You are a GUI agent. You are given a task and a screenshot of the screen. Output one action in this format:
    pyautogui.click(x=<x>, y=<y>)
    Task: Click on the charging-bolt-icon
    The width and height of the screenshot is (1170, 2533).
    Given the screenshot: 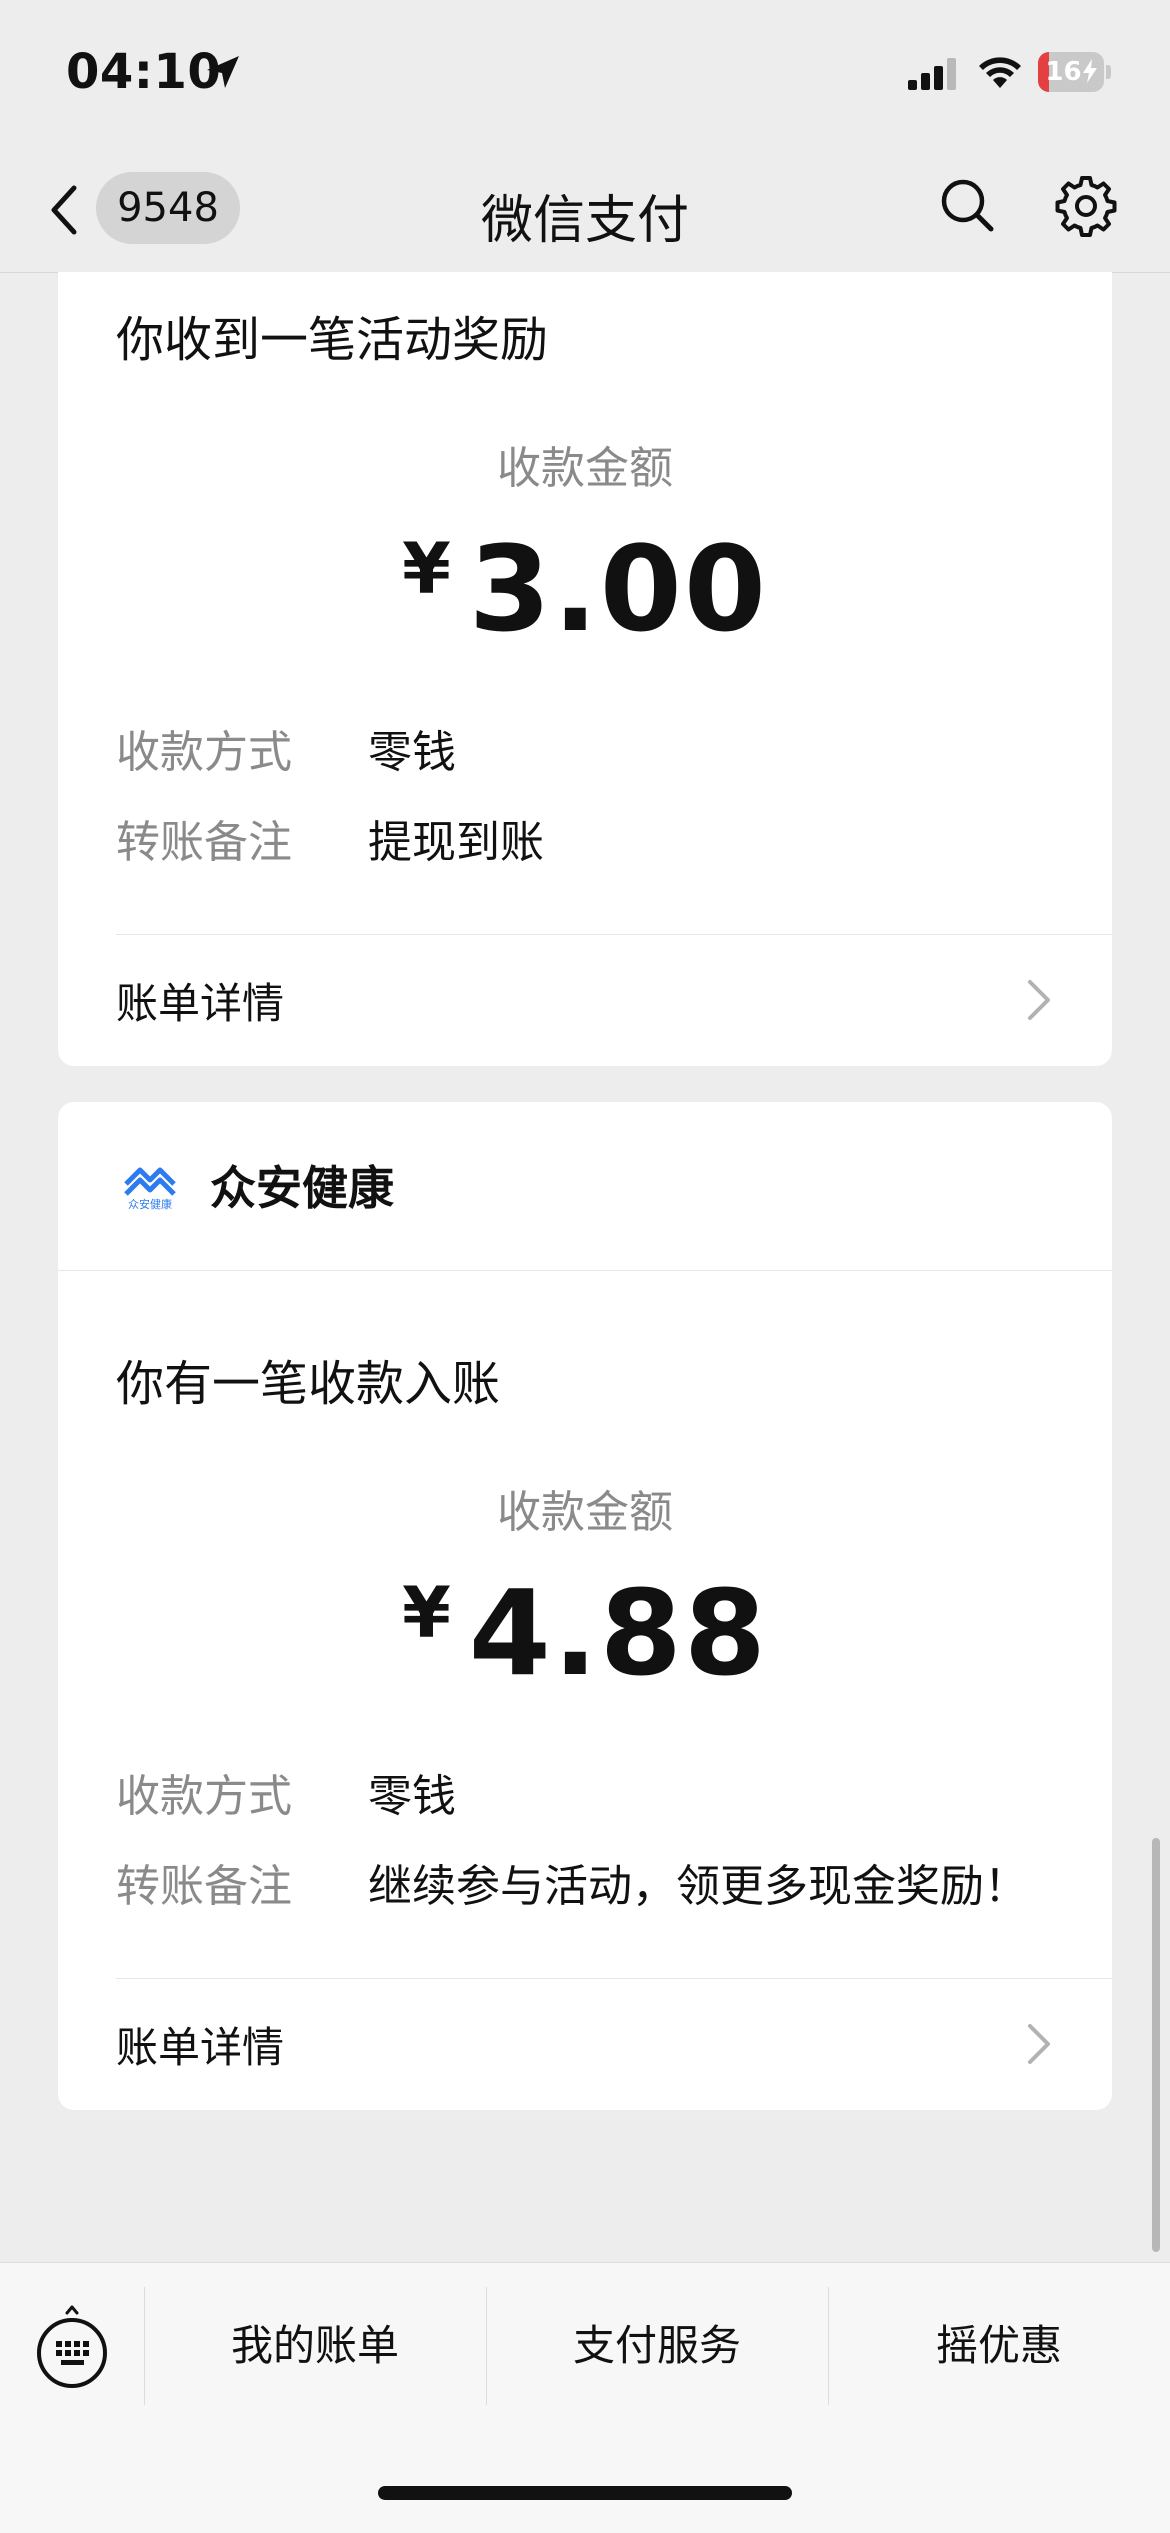 What is the action you would take?
    pyautogui.click(x=1089, y=71)
    